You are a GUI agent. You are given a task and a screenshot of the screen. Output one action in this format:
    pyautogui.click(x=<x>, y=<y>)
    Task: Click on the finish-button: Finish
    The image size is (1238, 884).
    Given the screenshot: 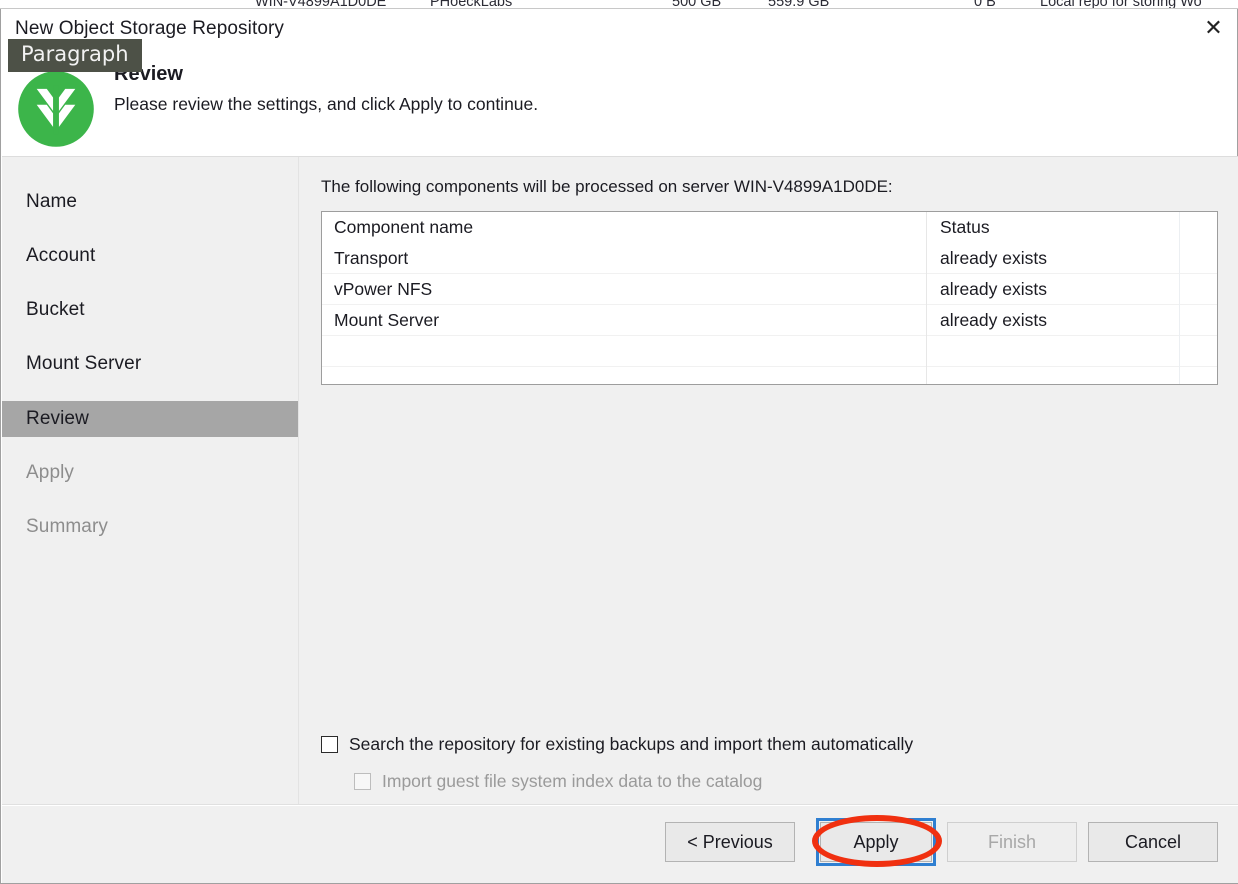 What is the action you would take?
    pyautogui.click(x=1012, y=842)
    